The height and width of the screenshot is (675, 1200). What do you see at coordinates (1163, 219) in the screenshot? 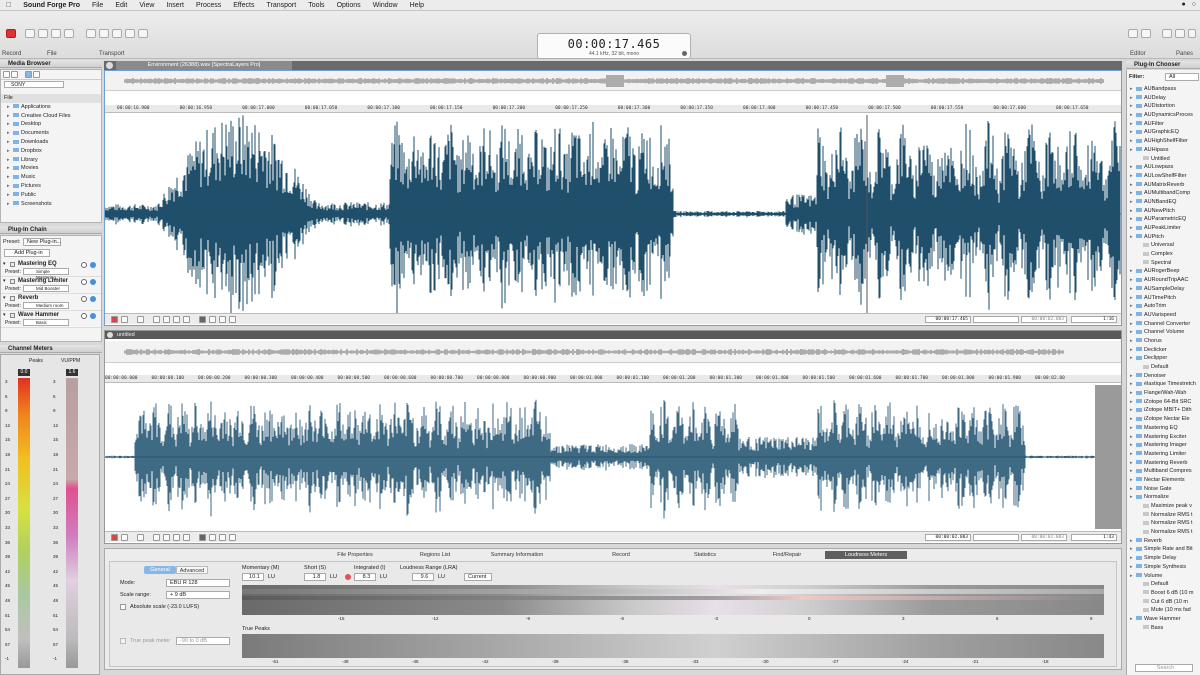
I see `plugin-chooser-item: ▸ AUParametricEQ` at bounding box center [1163, 219].